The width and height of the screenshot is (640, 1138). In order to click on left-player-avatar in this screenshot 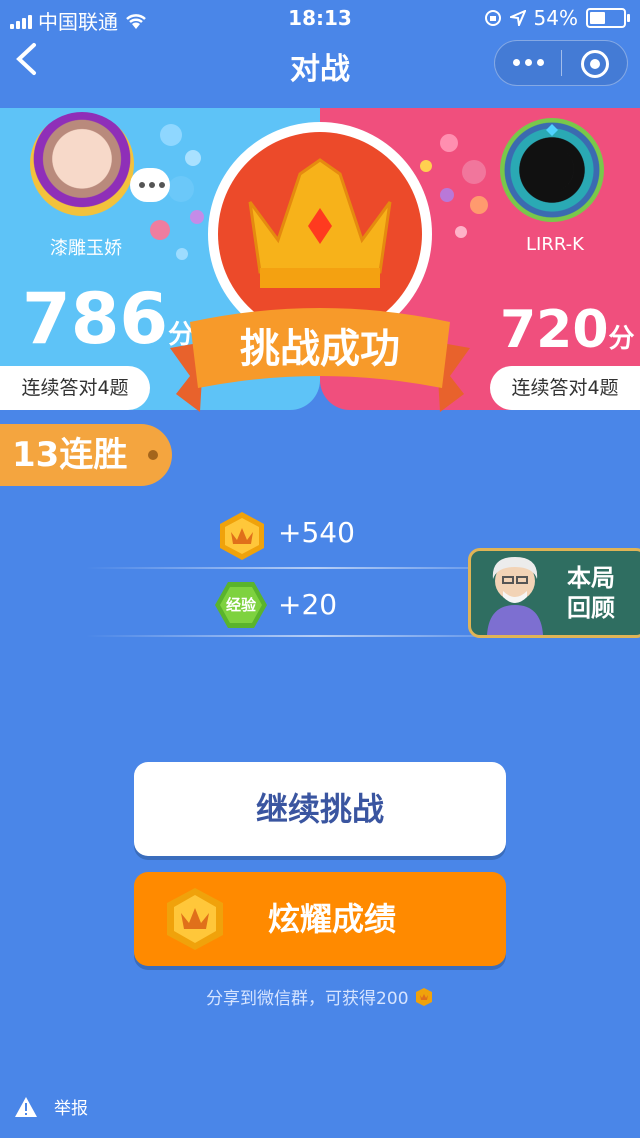, I will do `click(82, 164)`.